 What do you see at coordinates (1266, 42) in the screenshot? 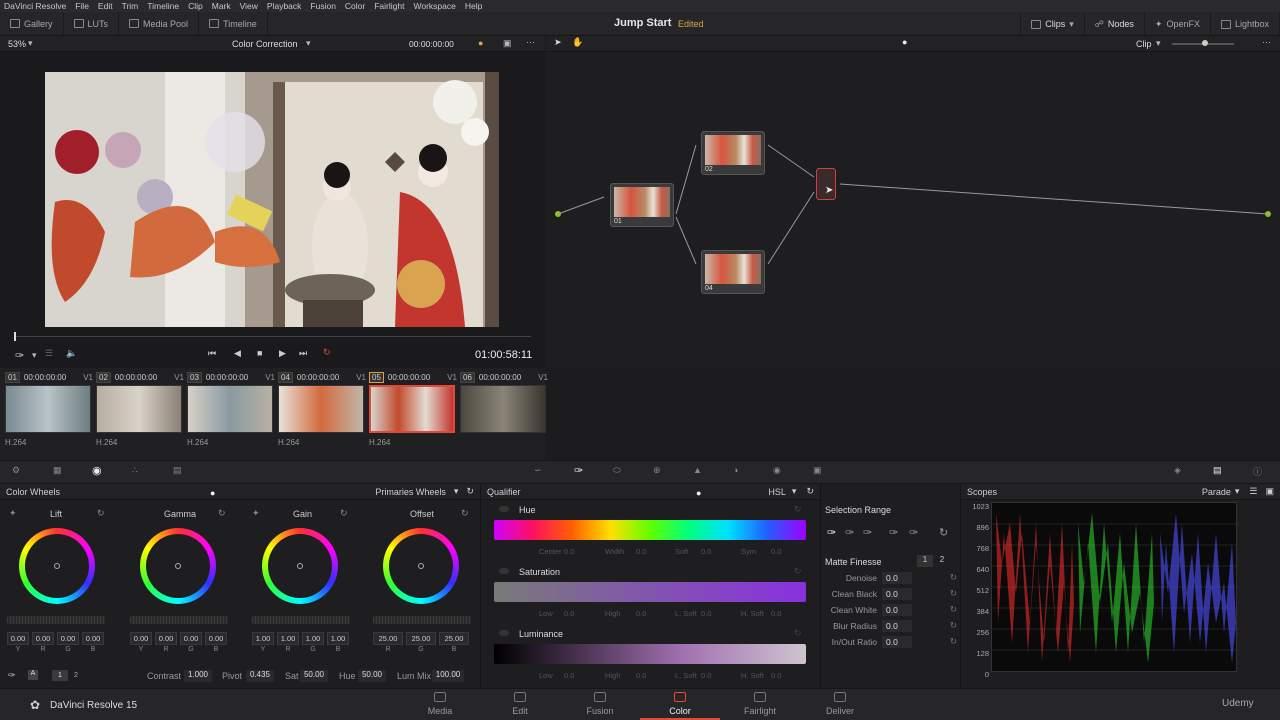
I see `more-options-icon: ⋯` at bounding box center [1266, 42].